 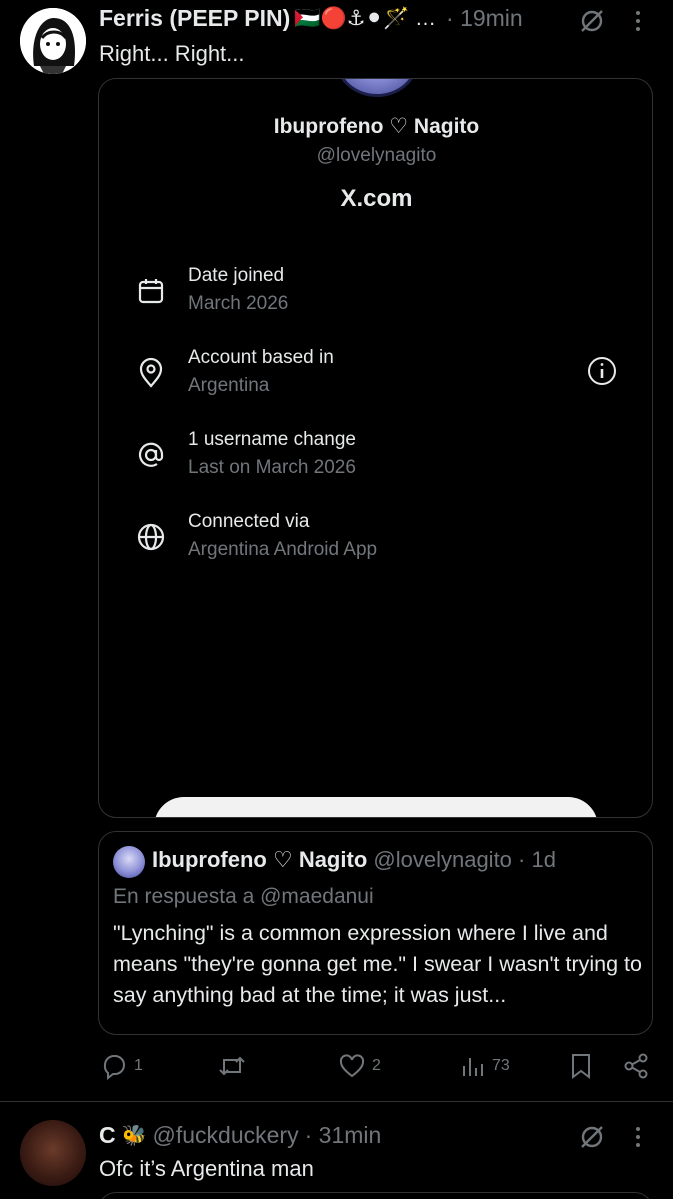 I want to click on info-row-account-based-in: Account based in Argentina, so click(x=375, y=377).